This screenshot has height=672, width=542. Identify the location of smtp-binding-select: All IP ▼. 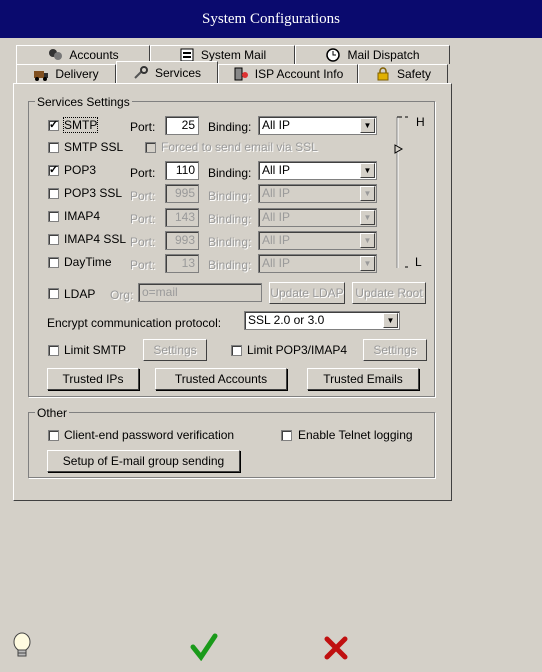
(317, 125).